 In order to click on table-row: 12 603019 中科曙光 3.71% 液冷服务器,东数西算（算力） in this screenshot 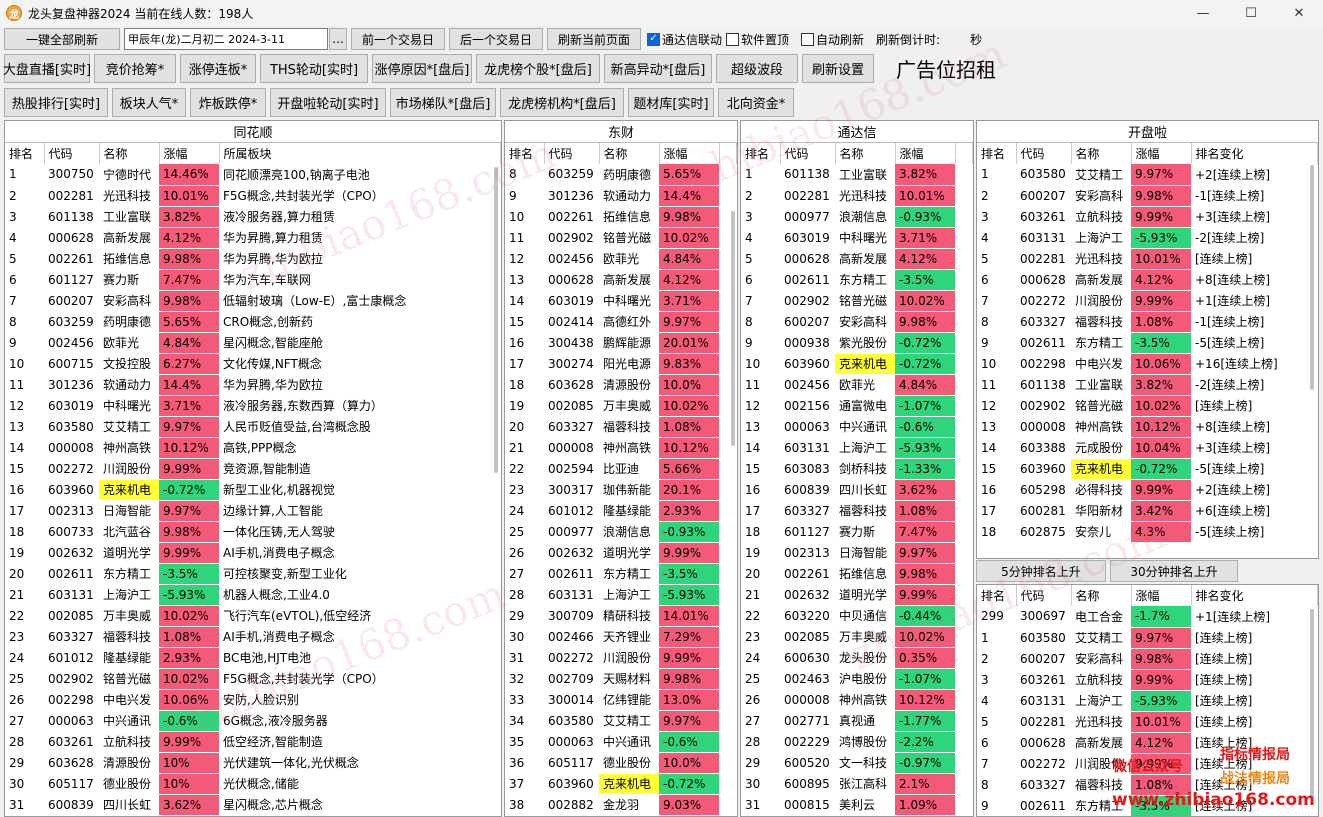, I will do `click(253, 406)`.